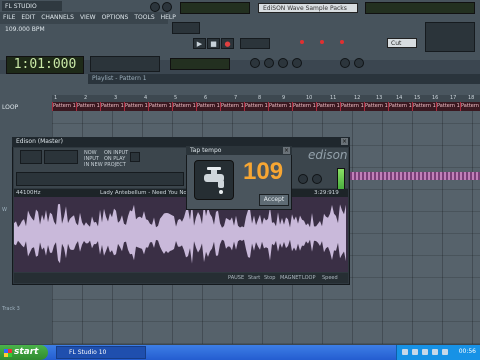 The width and height of the screenshot is (480, 360). Describe the element at coordinates (57, 18) in the screenshot. I see `menu-channels: CHANNELS` at that location.